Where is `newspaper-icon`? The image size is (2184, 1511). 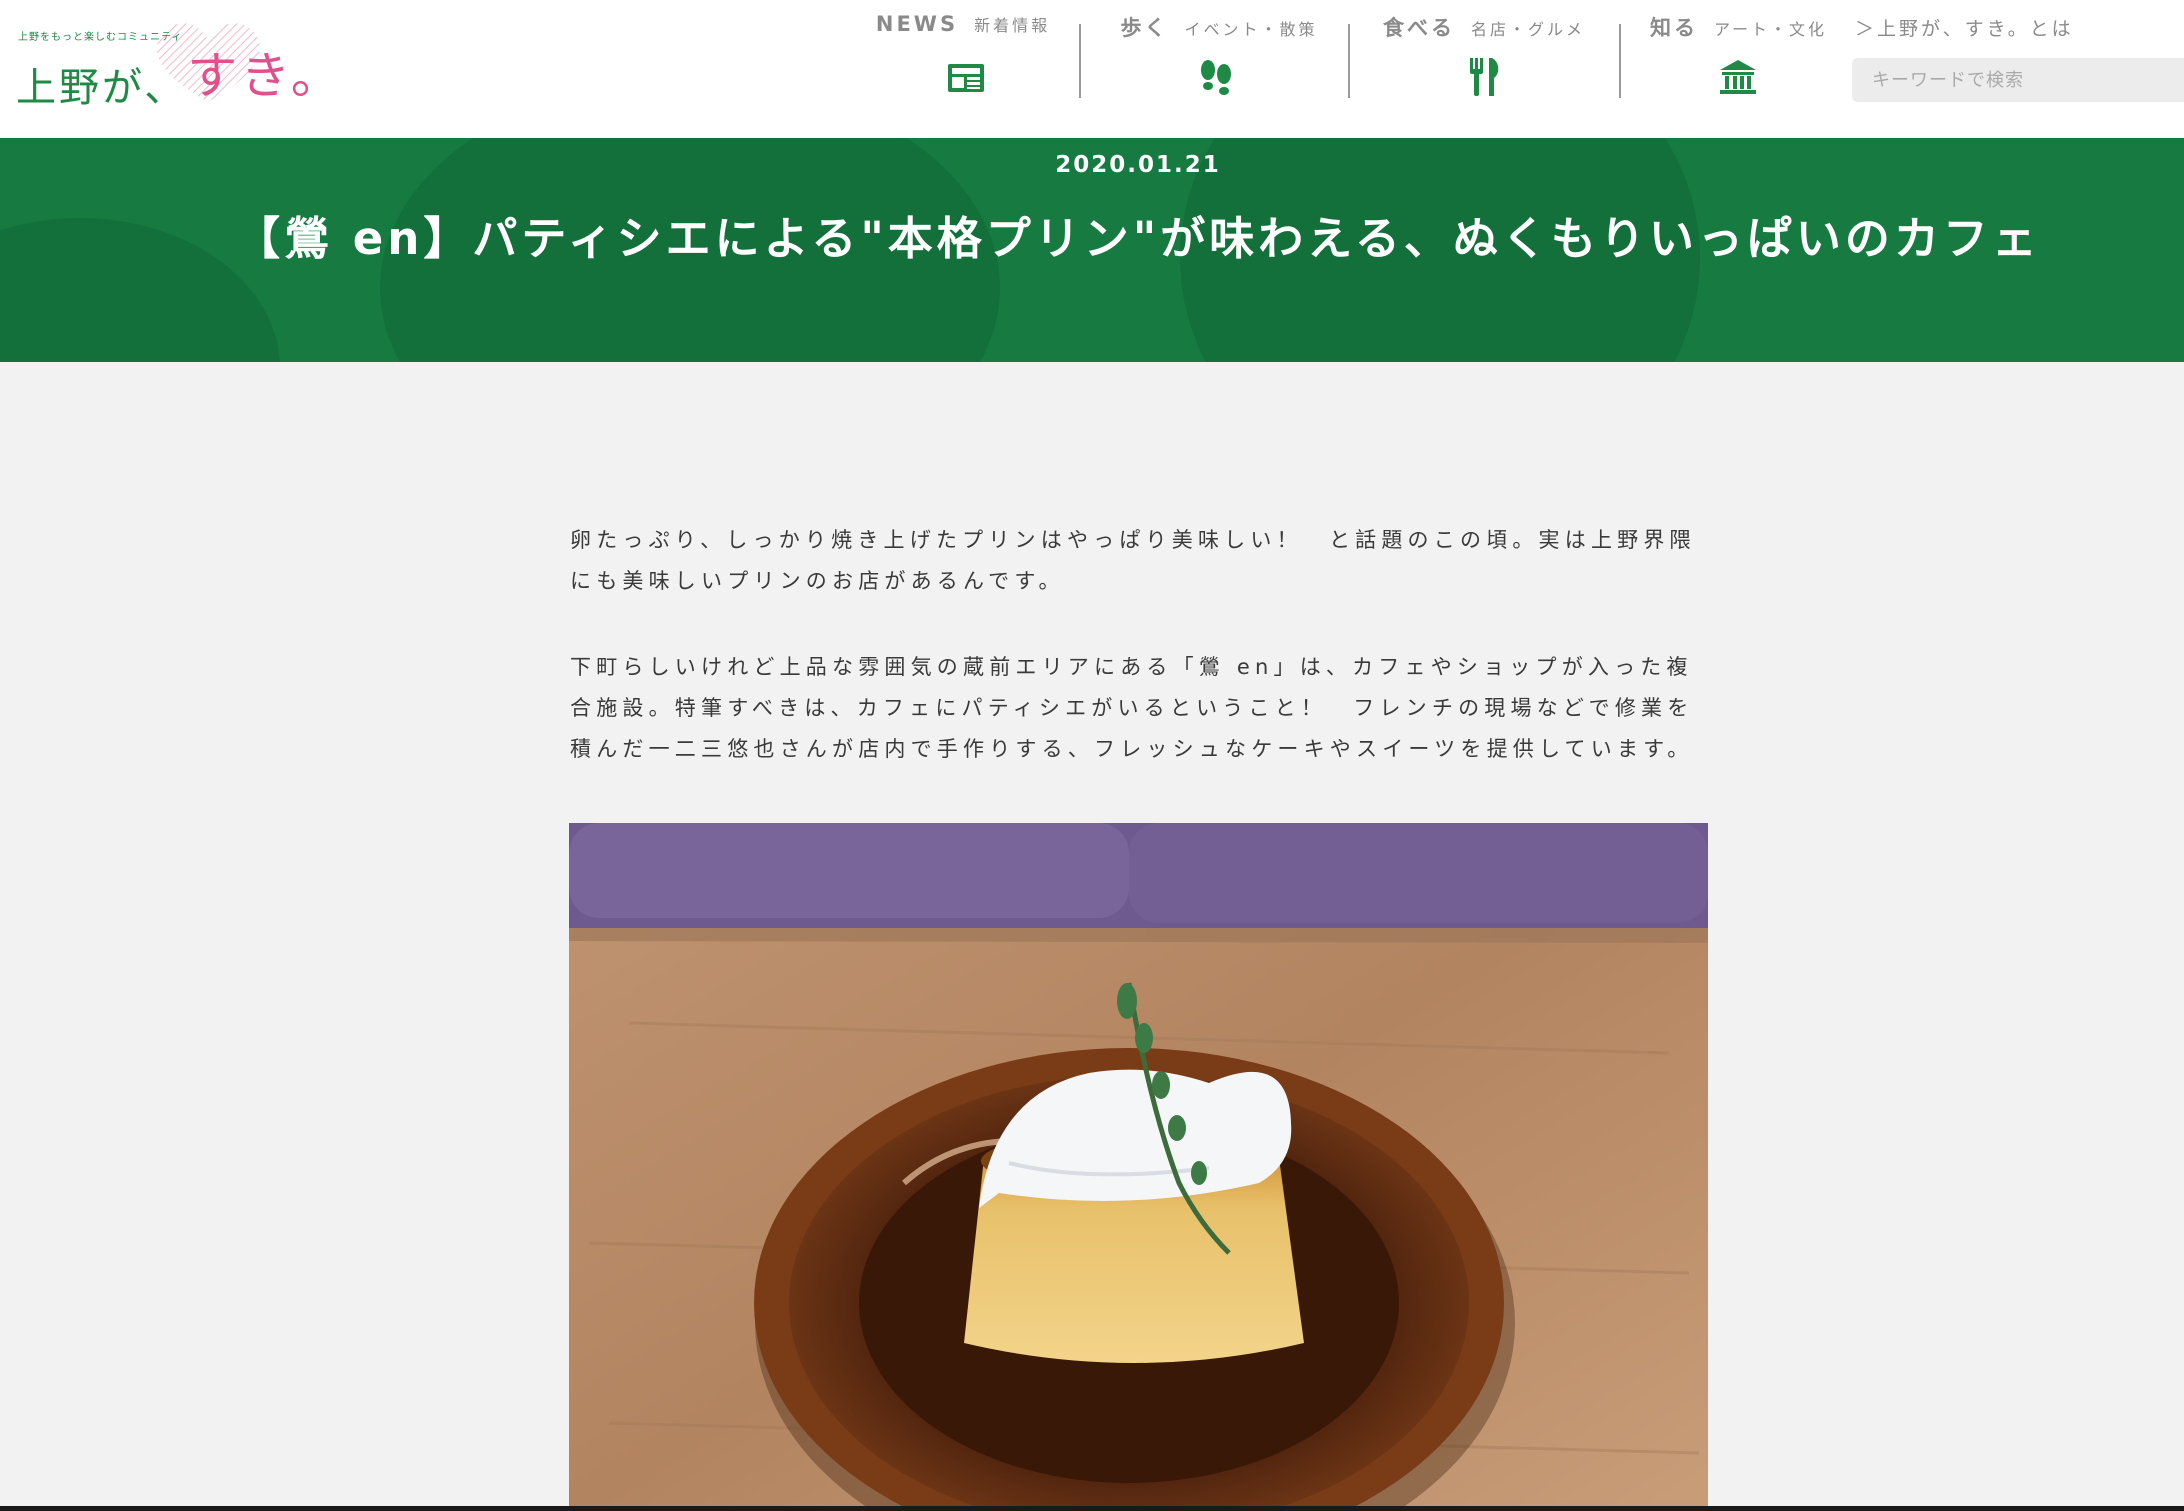
newspaper-icon is located at coordinates (966, 78).